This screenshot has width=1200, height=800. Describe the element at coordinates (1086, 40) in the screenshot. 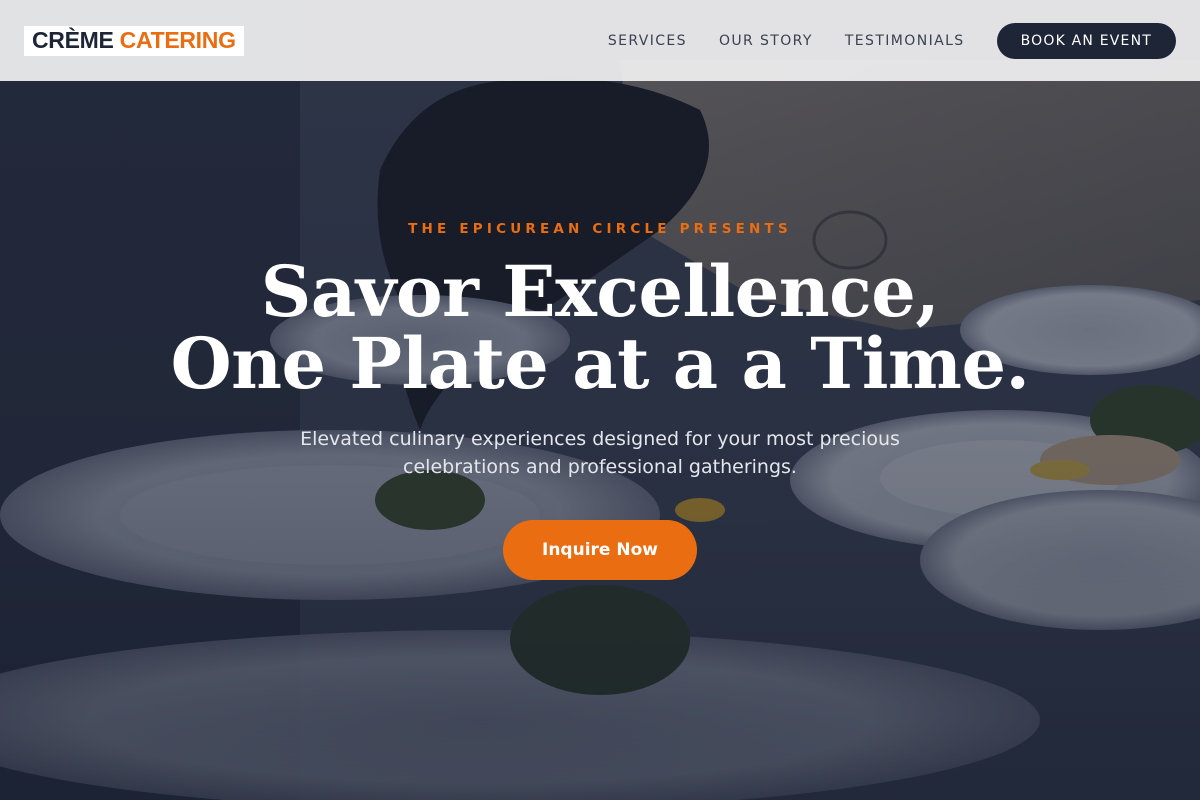

I see `book-event-button: BOOK AN EVENT` at that location.